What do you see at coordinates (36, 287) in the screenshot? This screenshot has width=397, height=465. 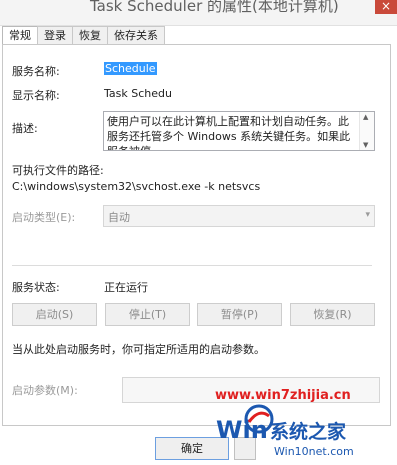 I see `service-status-label: 服务状态:` at bounding box center [36, 287].